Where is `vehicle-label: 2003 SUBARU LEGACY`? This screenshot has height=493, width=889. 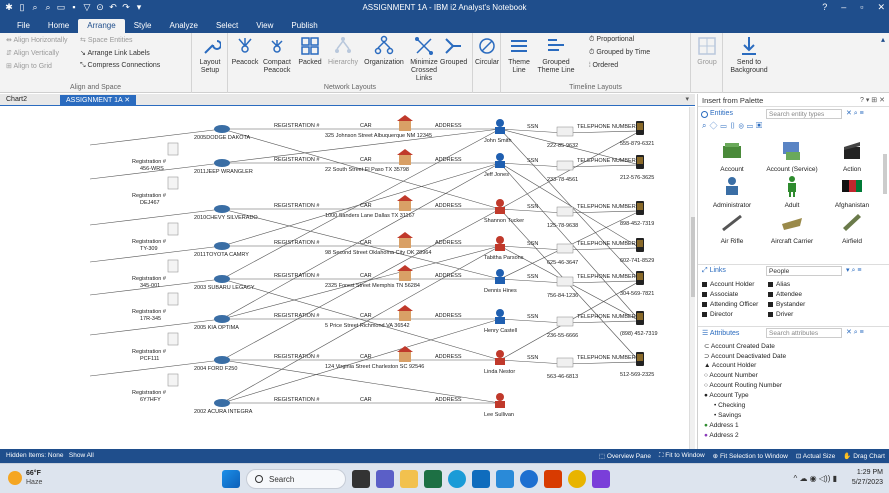
vehicle-label: 2003 SUBARU LEGACY is located at coordinates (224, 288).